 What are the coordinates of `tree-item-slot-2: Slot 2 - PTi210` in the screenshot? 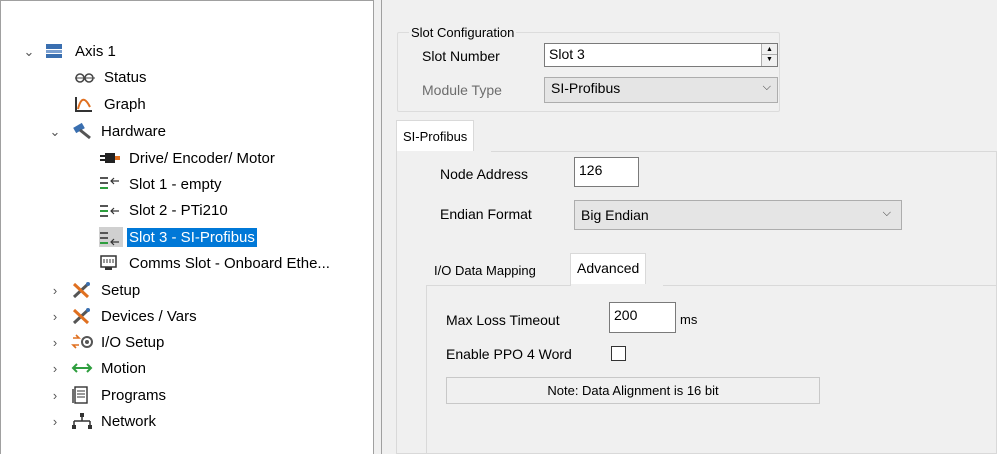 It's located at (164, 210).